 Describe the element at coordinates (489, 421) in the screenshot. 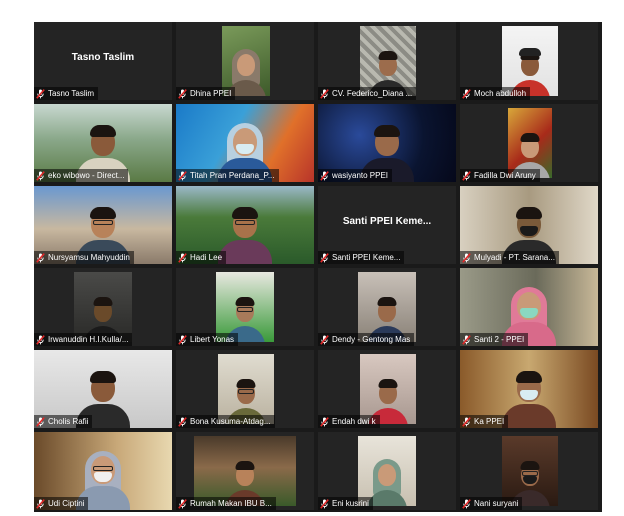

I see `participant-name: Ka PPEI` at that location.